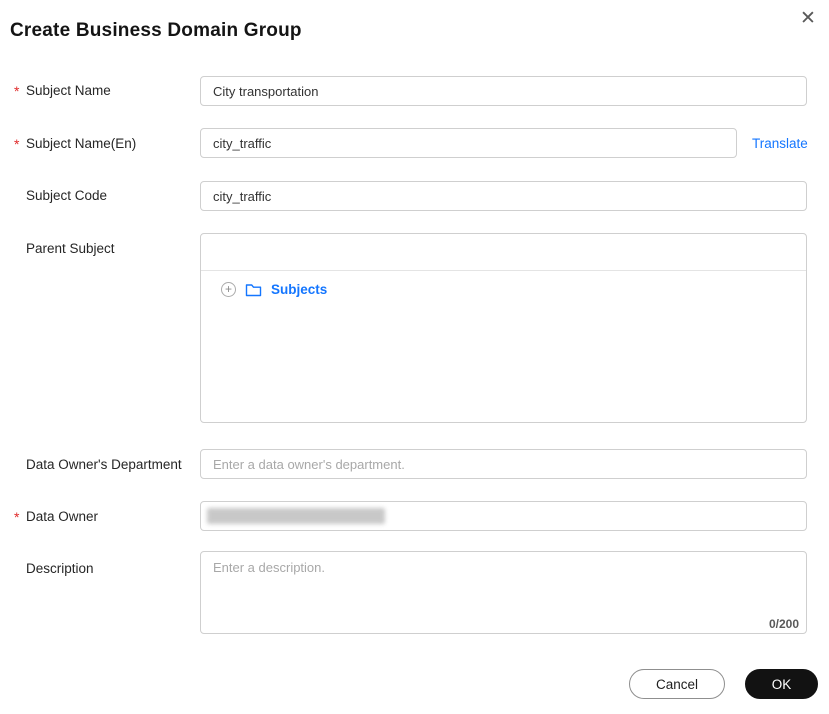 The height and width of the screenshot is (714, 829). I want to click on subject-name-label: * Subject Name, so click(62, 91).